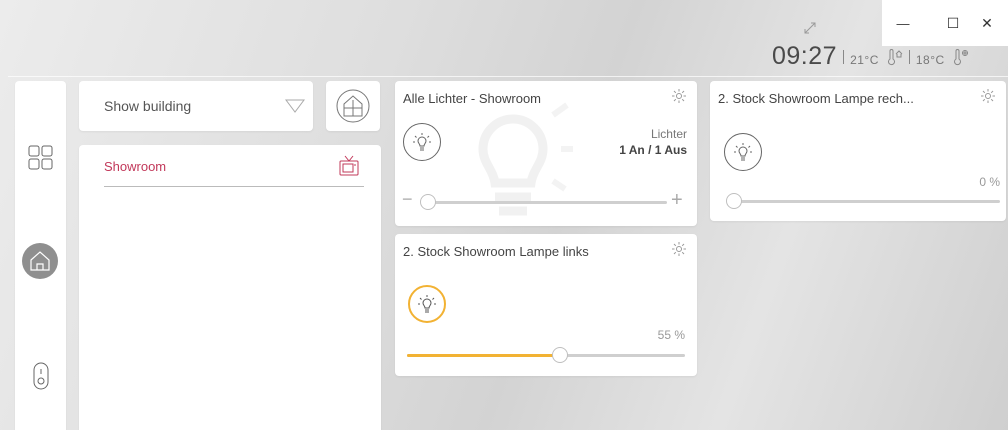 The image size is (1008, 430). Describe the element at coordinates (930, 60) in the screenshot. I see `outdoor-temperature: 18°C` at that location.